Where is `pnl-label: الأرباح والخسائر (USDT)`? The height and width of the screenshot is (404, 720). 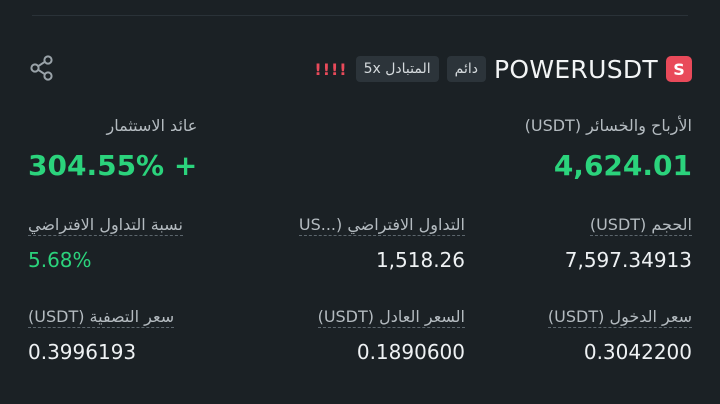 pnl-label: الأرباح والخسائر (USDT) is located at coordinates (608, 125).